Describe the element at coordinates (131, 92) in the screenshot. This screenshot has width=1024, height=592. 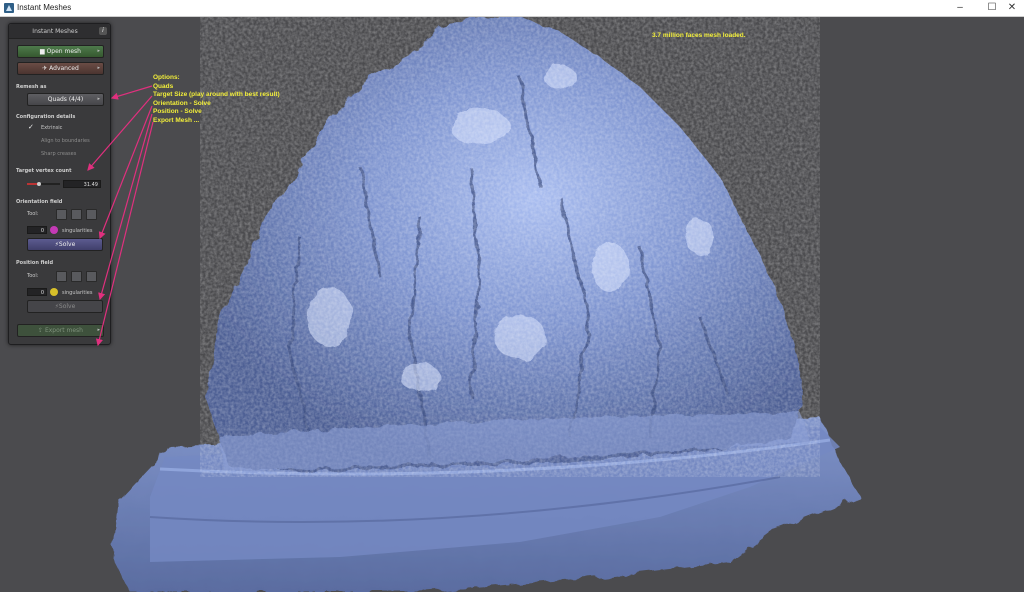
I see `arrow-to-remesh` at that location.